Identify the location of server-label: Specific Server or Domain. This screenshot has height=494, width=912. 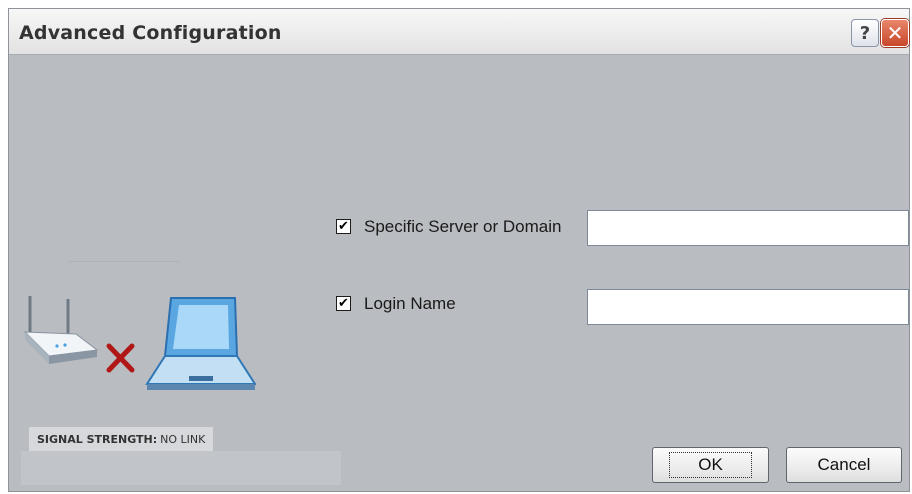
(463, 226).